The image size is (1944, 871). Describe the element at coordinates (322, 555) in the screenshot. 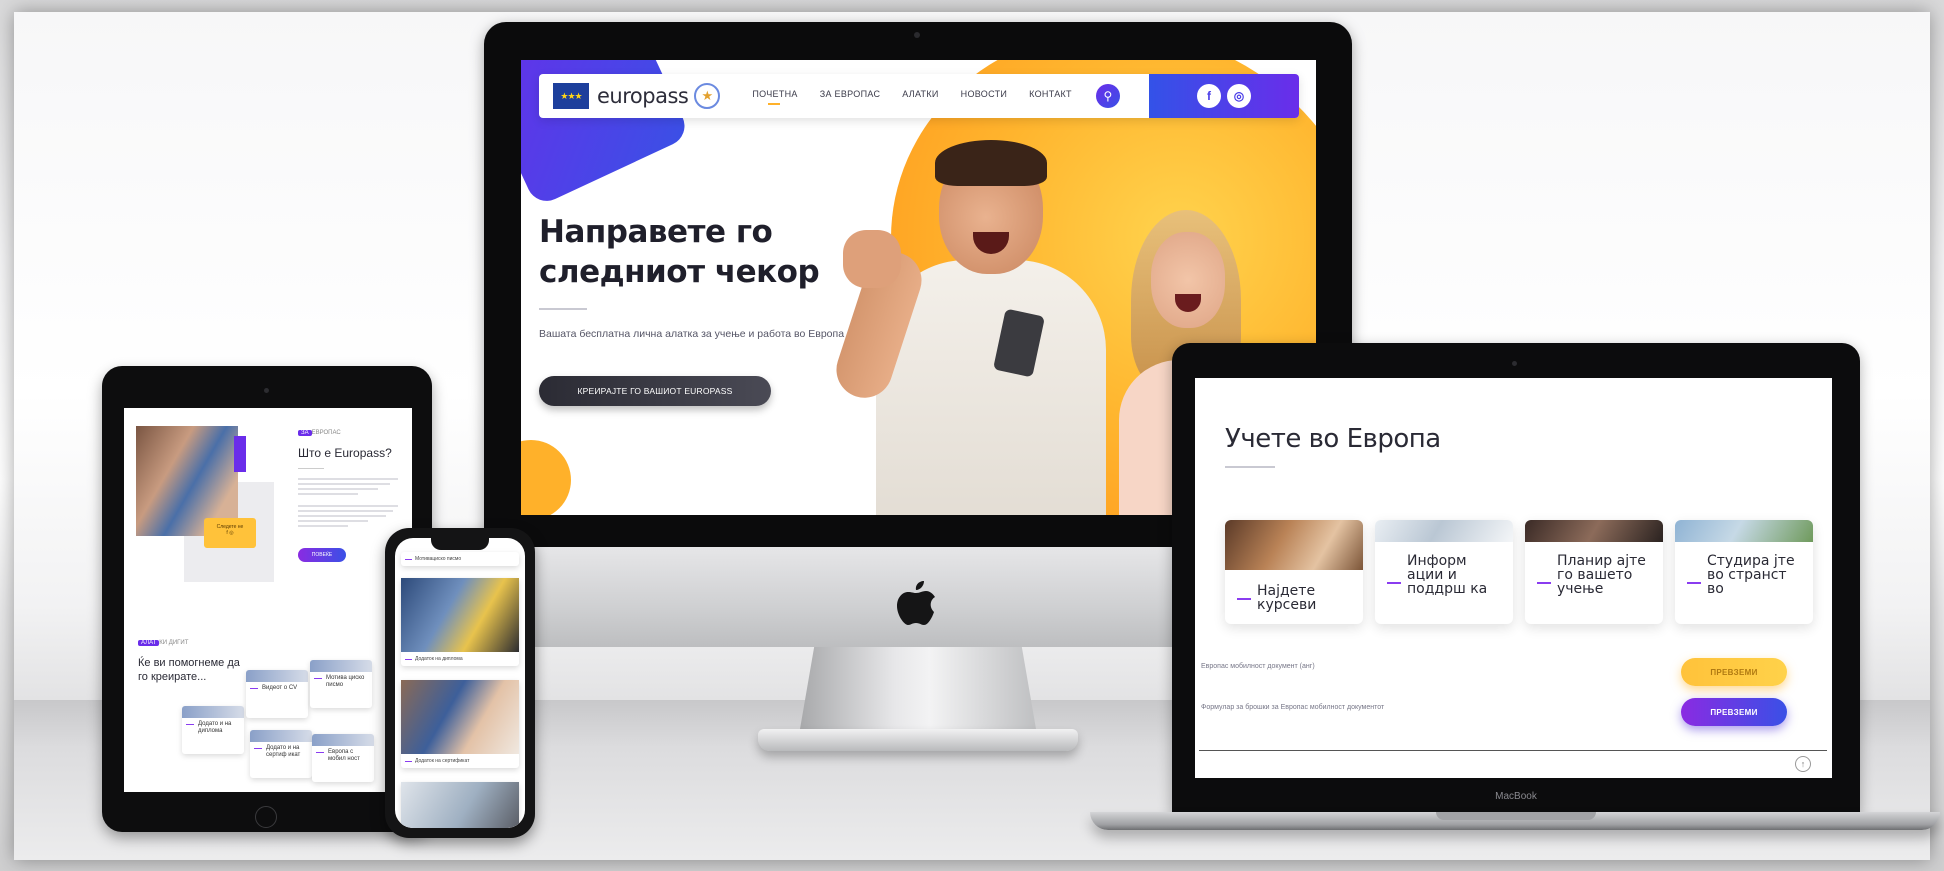

I see `more-button: ПОВЕЌЕ` at that location.